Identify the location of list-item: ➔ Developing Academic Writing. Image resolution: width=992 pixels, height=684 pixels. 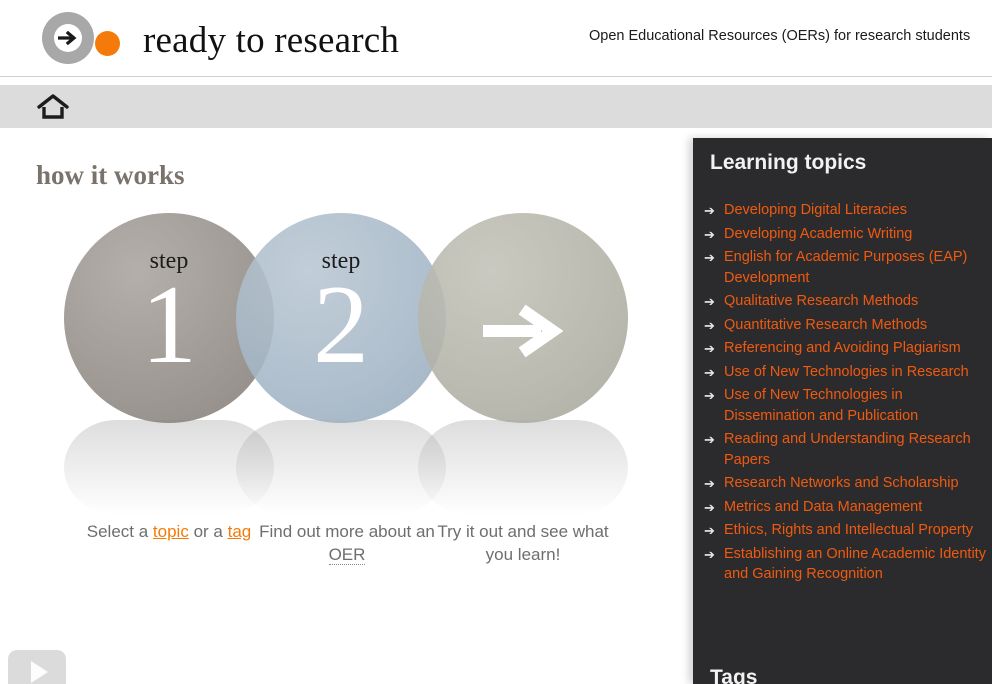
(848, 234).